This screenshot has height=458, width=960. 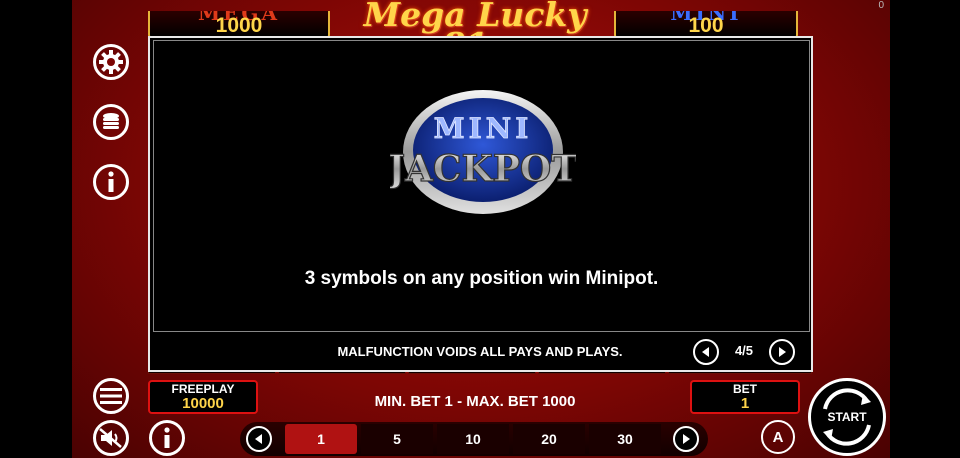 I want to click on coins-button, so click(x=111, y=122).